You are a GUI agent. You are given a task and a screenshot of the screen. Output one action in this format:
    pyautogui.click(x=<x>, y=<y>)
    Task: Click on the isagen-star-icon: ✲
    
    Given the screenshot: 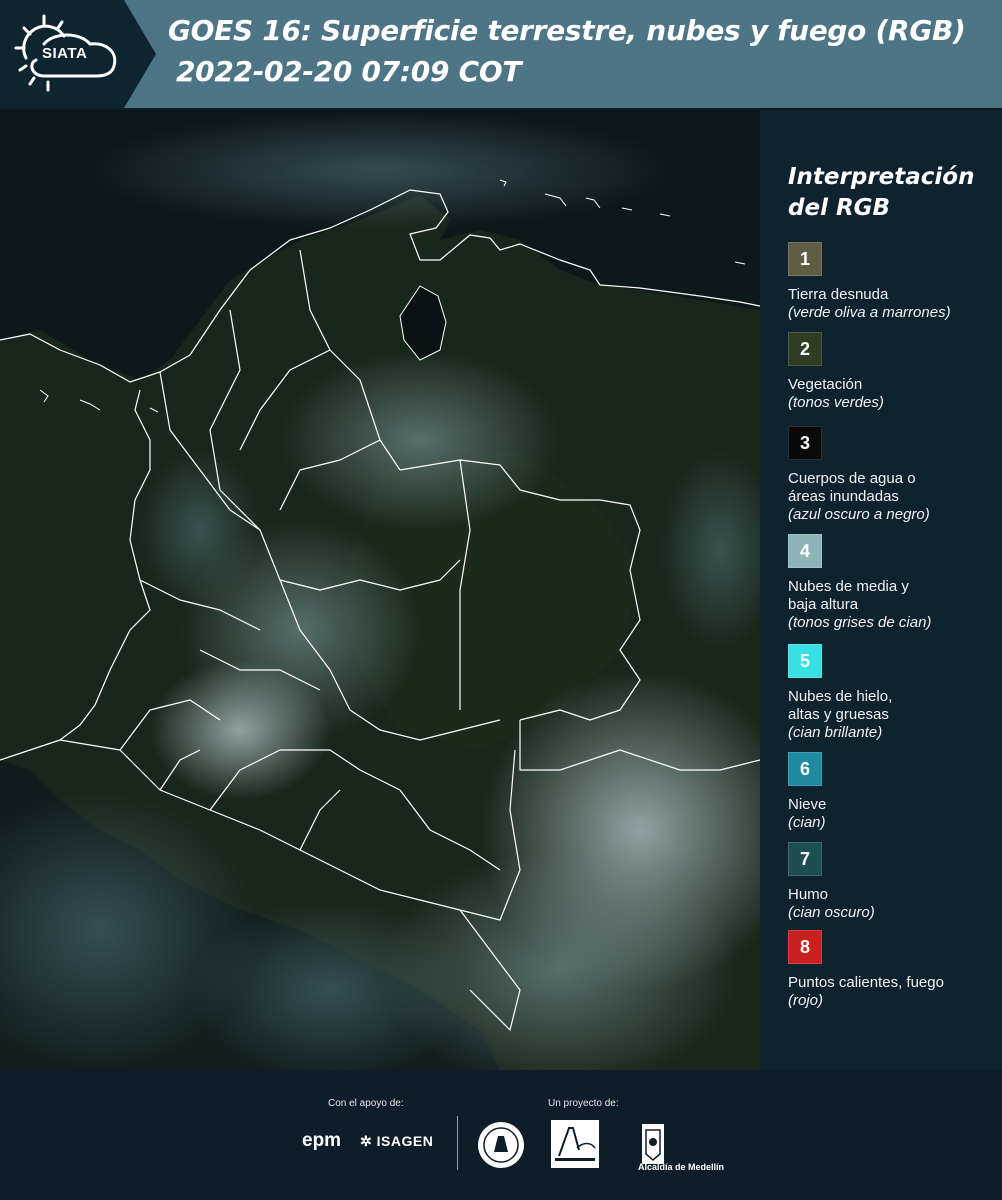 What is the action you would take?
    pyautogui.click(x=366, y=1141)
    